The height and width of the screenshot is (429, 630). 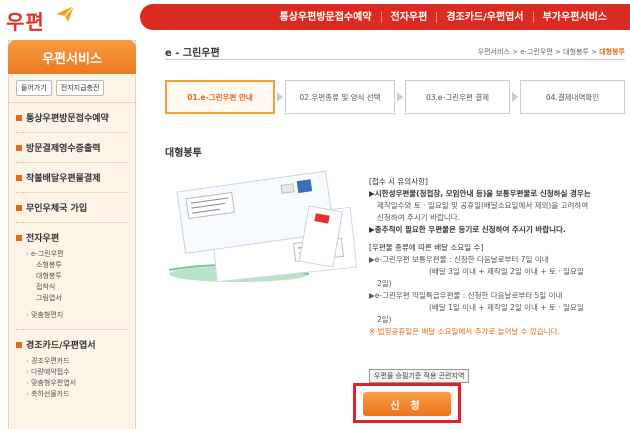 I want to click on large-envelope-image, so click(x=263, y=226).